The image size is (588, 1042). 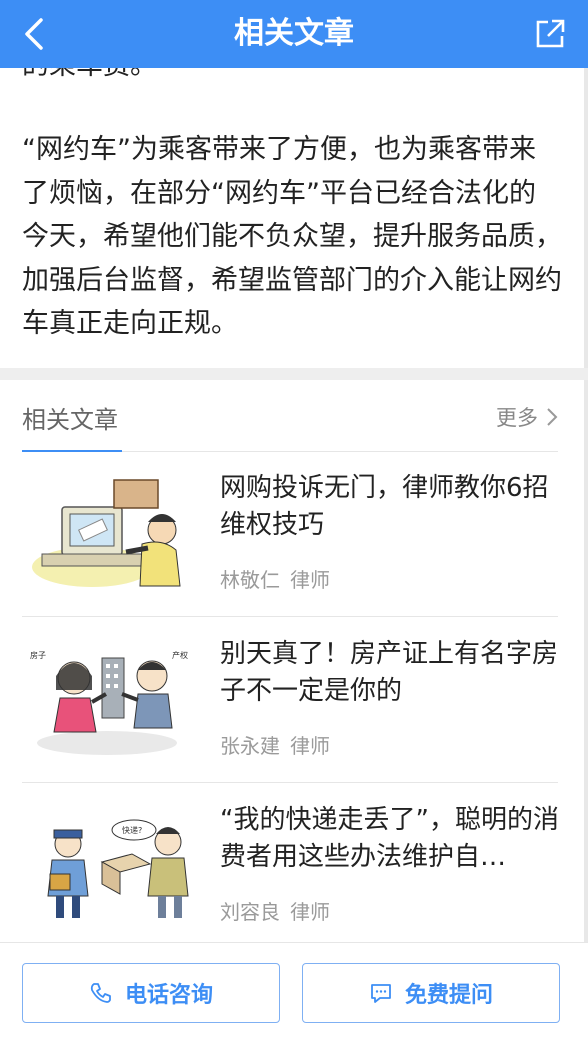 I want to click on free-question-button: 免费提问, so click(x=431, y=993).